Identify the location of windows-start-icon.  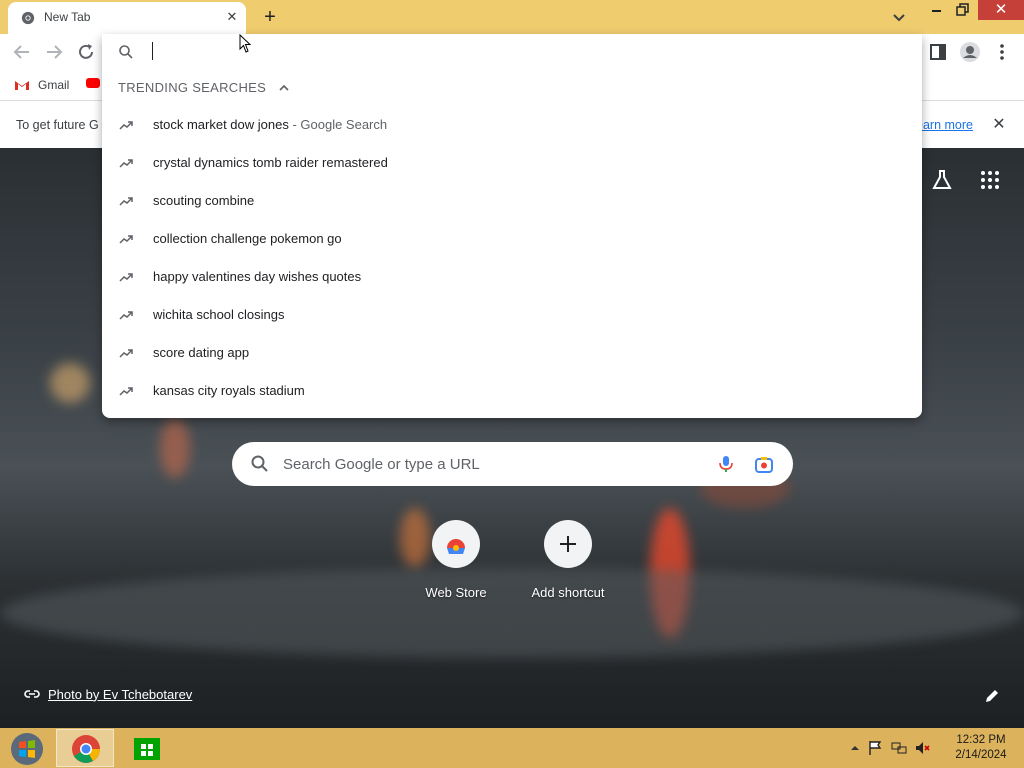
(27, 749).